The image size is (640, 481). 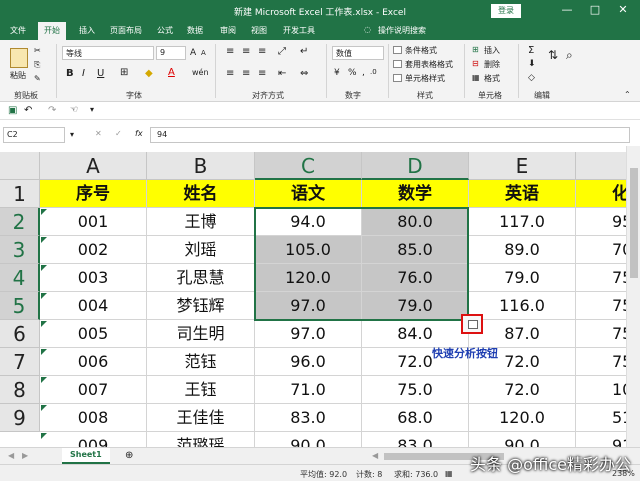 I want to click on tab-formulas: 公式, so click(x=165, y=30).